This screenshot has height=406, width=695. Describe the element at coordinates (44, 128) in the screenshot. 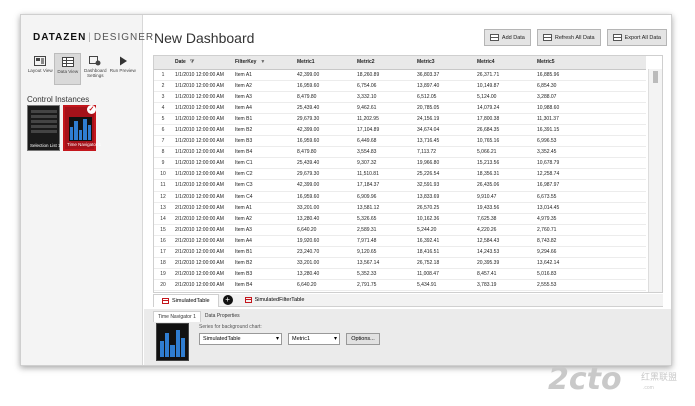

I see `selection-list-thumbnail: Selection List 1` at that location.